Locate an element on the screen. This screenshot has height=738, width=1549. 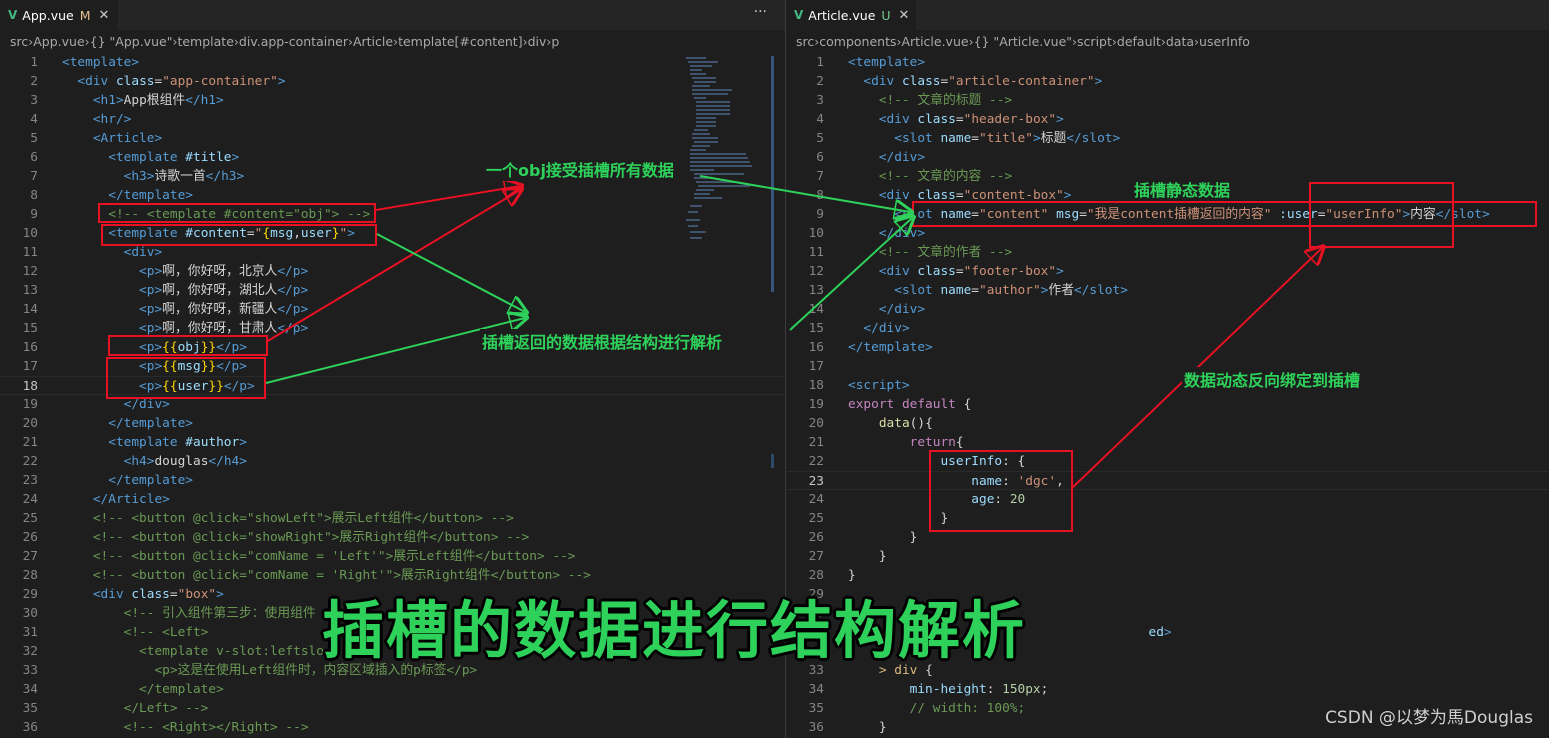
code-line: 12 <p>啊，你好呀，北京人</p> is located at coordinates (392, 271).